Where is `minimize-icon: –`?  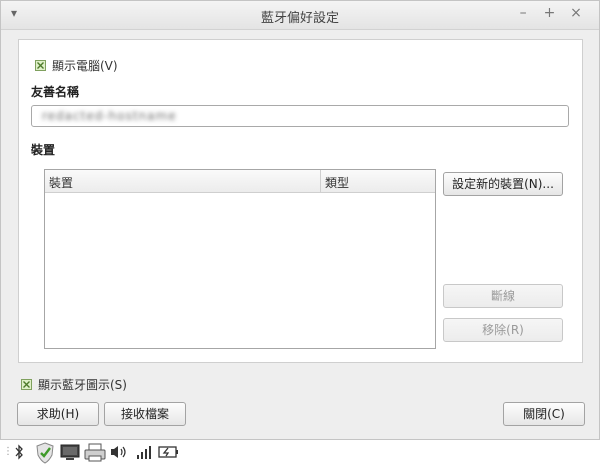
minimize-icon: – is located at coordinates (523, 13).